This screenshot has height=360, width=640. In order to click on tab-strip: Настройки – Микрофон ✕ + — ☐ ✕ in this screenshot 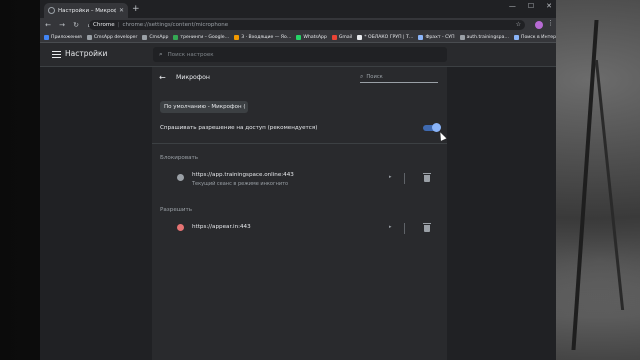, I will do `click(298, 9)`.